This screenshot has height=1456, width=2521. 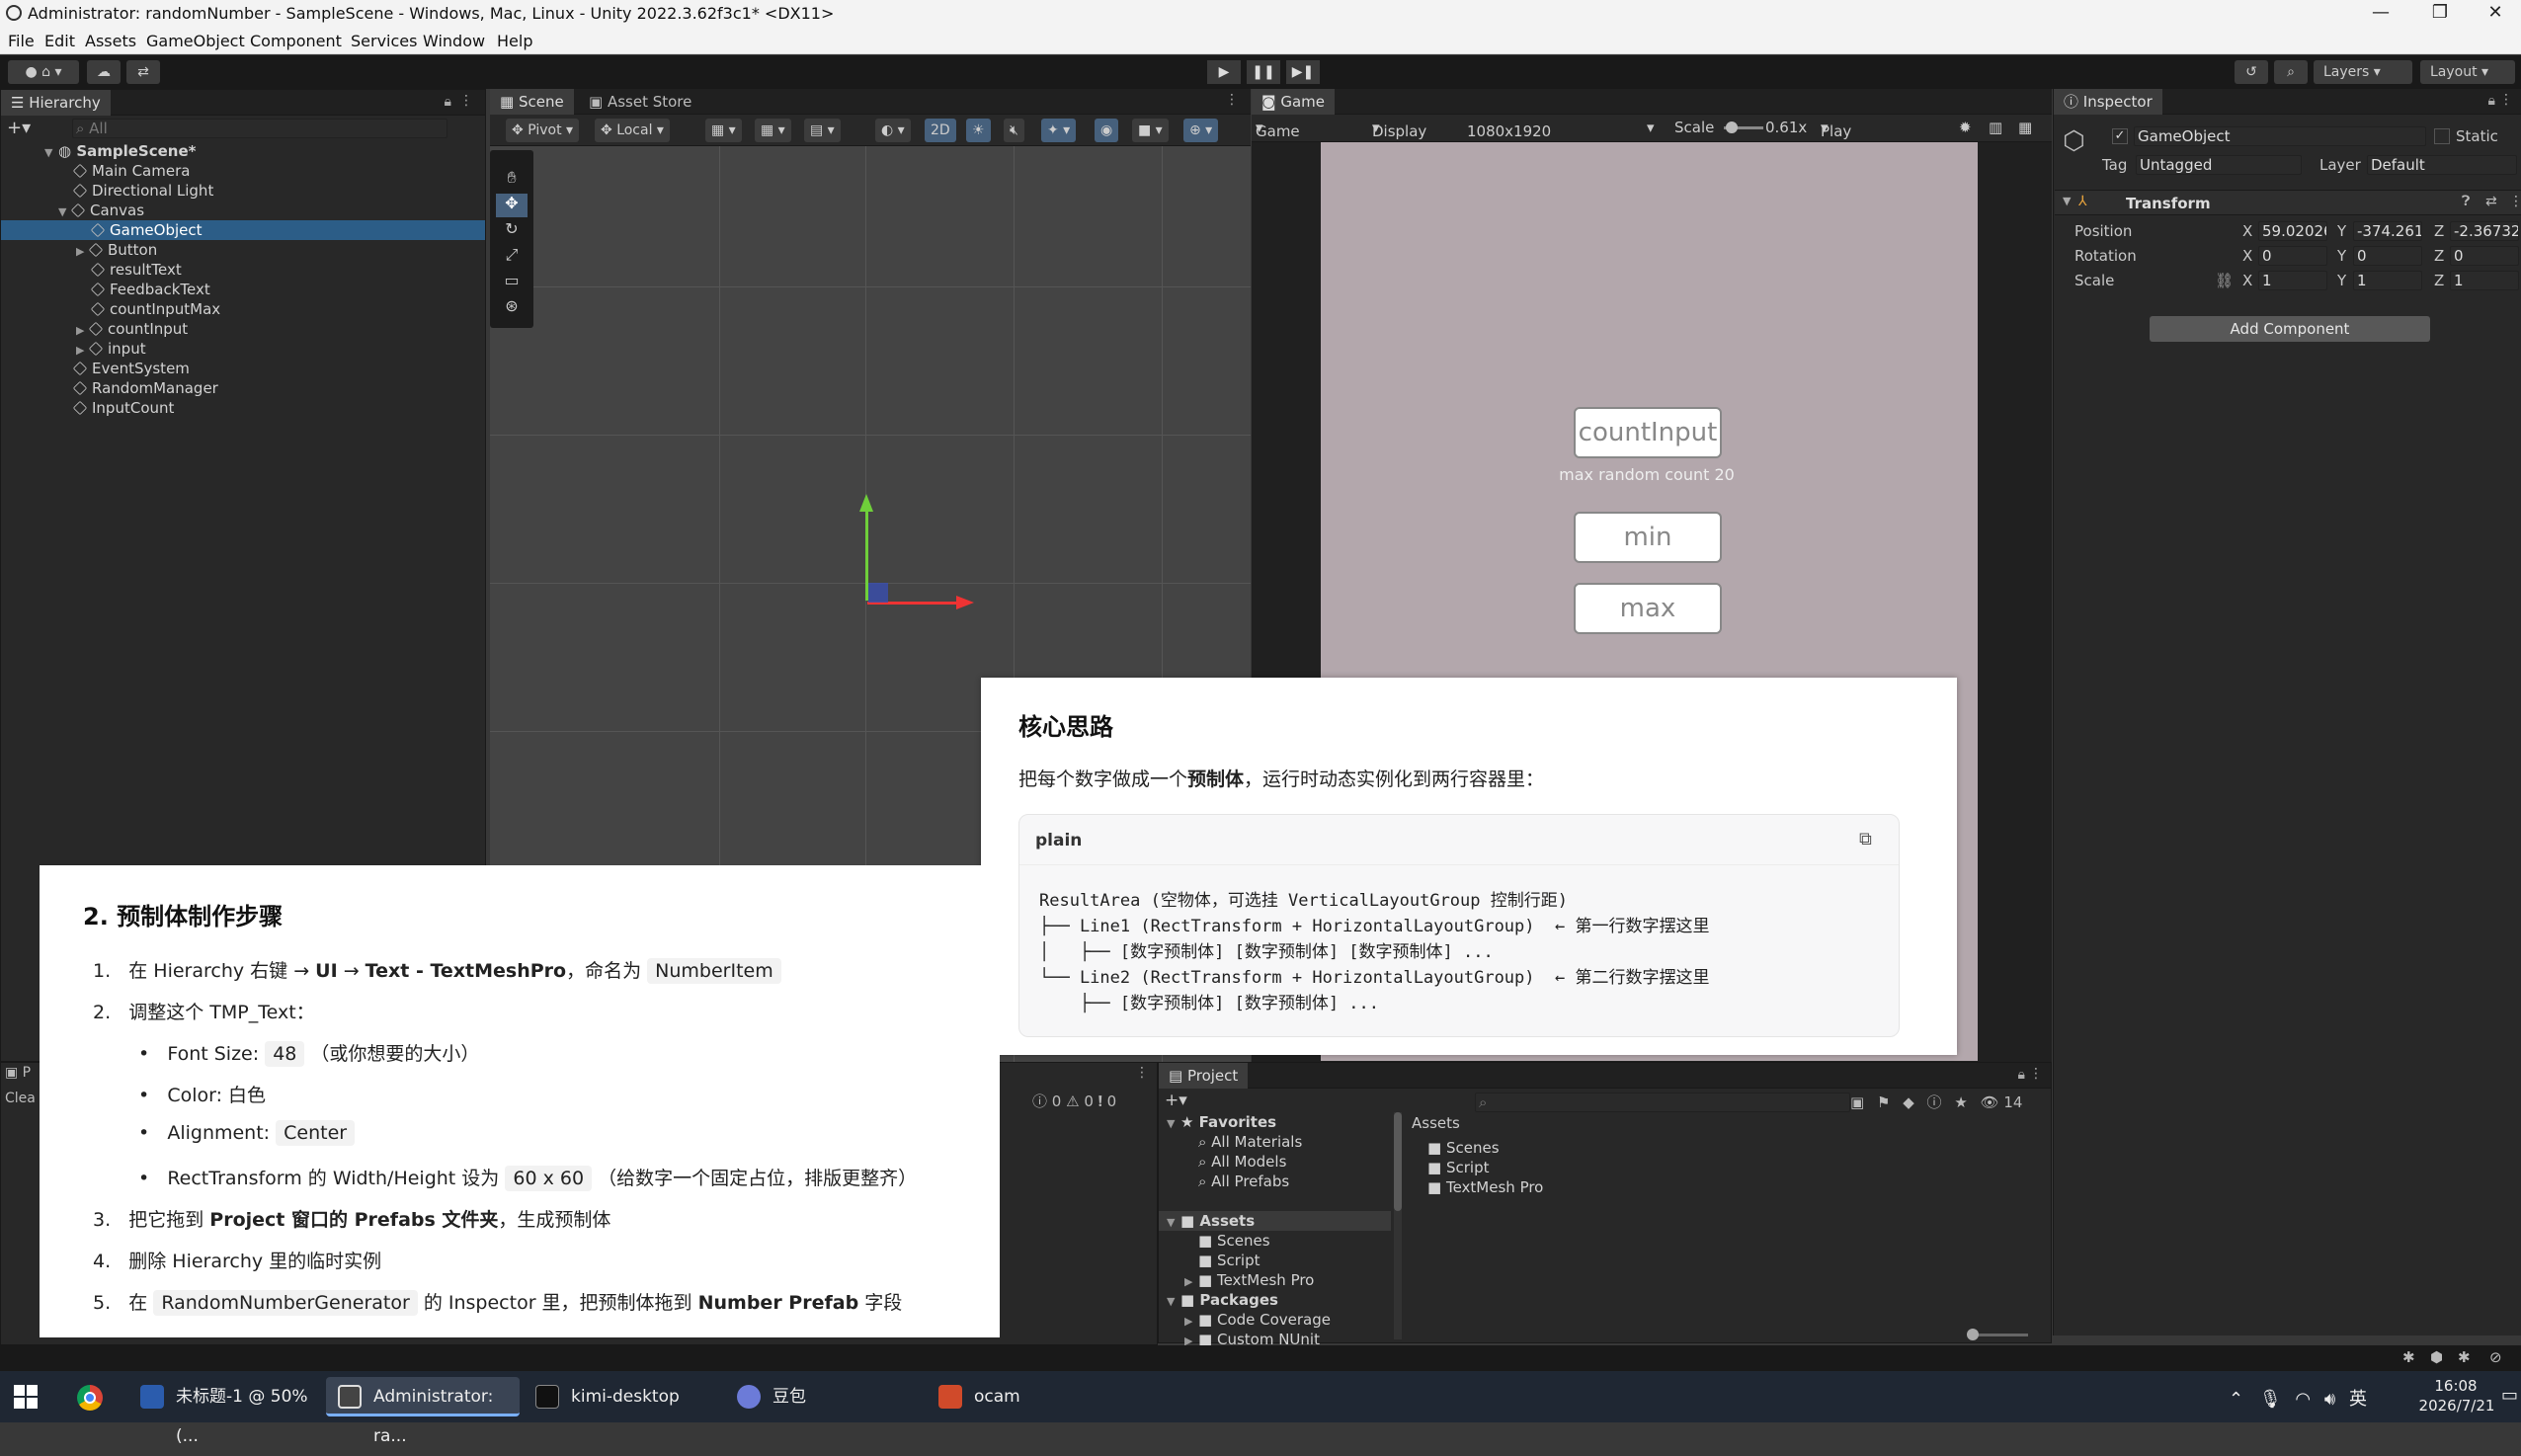 What do you see at coordinates (2290, 329) in the screenshot?
I see `add-component-button: Add Component` at bounding box center [2290, 329].